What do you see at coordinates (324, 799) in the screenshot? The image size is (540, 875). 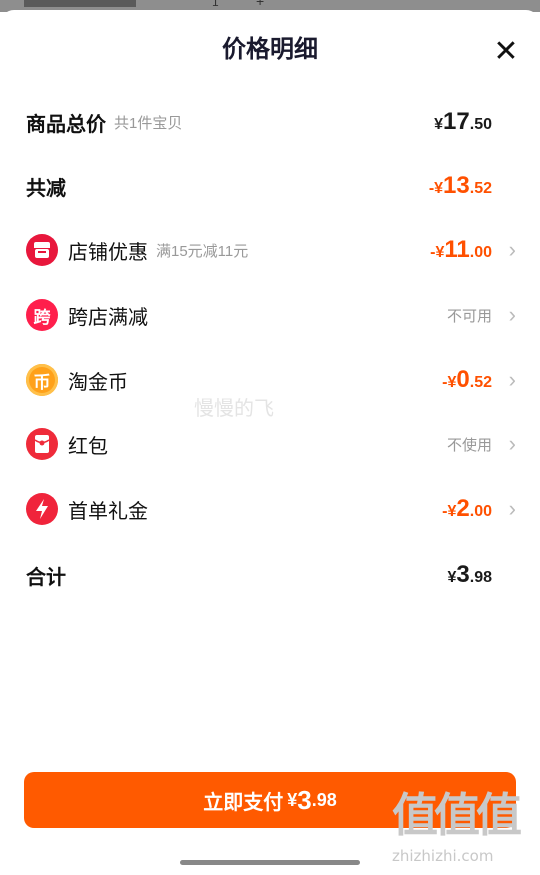 I see `pay-amount-dec: .98` at bounding box center [324, 799].